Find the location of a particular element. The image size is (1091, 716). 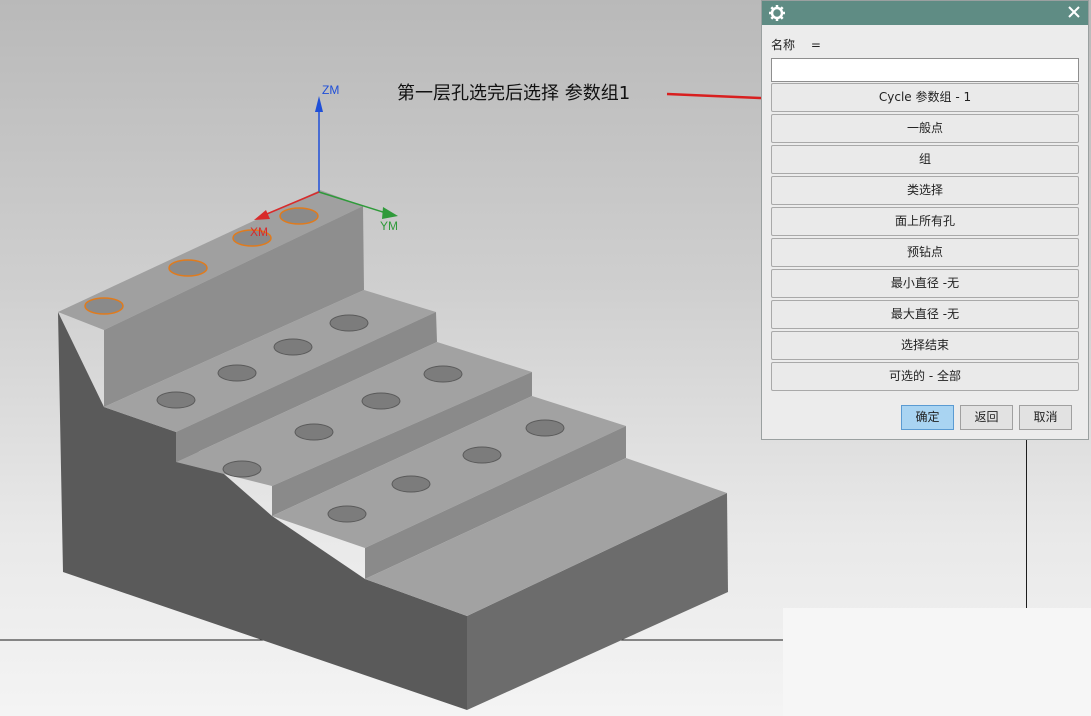

max-diameter-button: 最大直径 -无 is located at coordinates (925, 314).